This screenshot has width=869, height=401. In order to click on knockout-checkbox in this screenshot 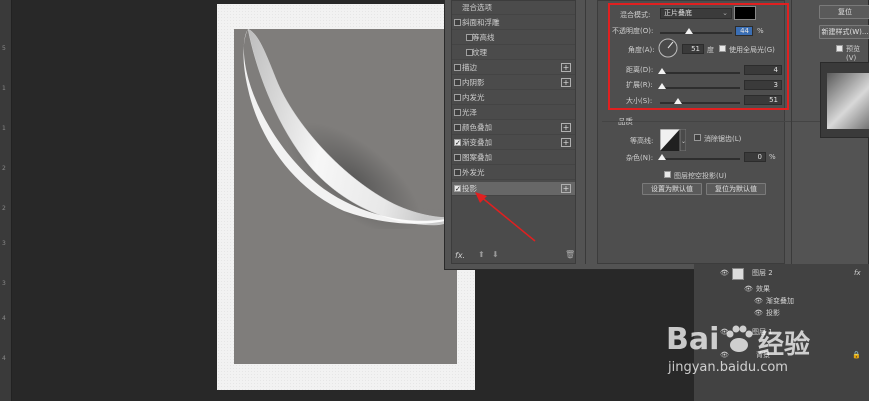, I will do `click(667, 174)`.